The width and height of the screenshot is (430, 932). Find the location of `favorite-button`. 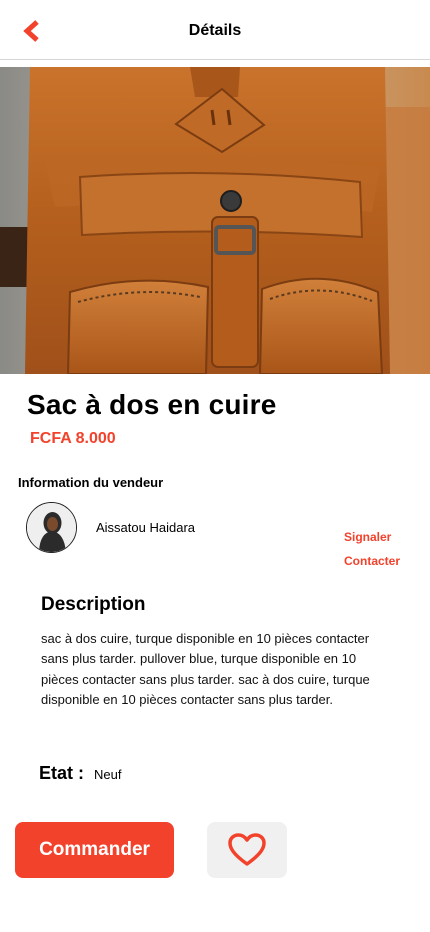

favorite-button is located at coordinates (247, 850).